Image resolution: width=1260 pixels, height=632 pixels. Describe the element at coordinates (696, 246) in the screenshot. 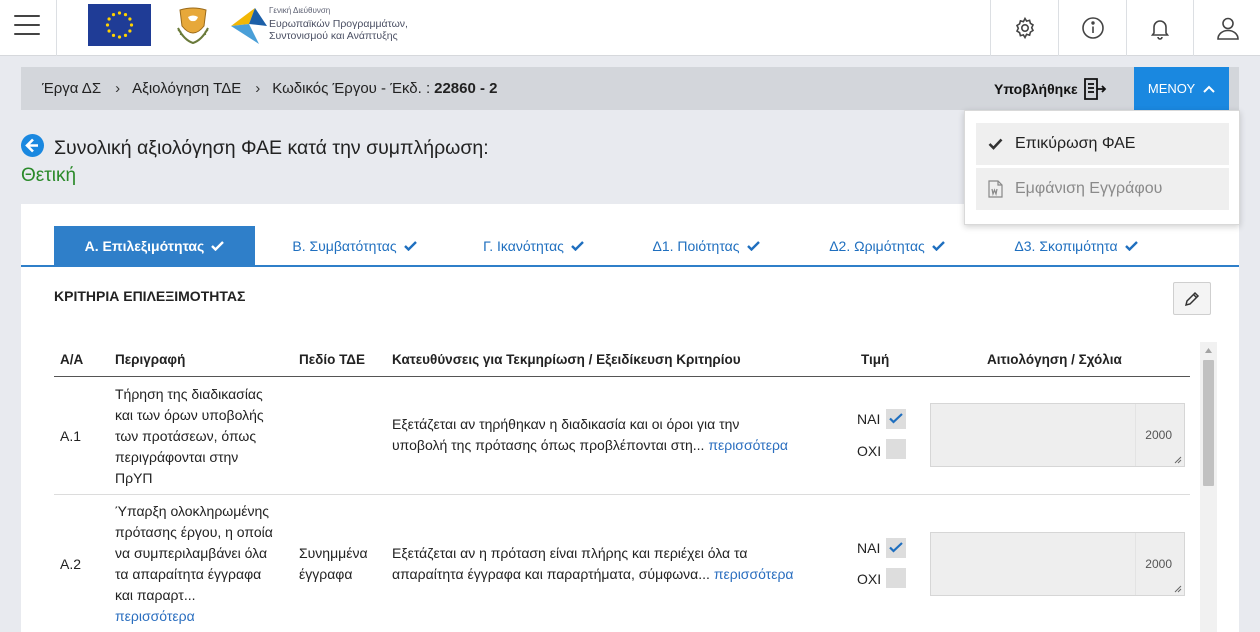

I see `tab-label: Δ1. Ποιότητας` at that location.